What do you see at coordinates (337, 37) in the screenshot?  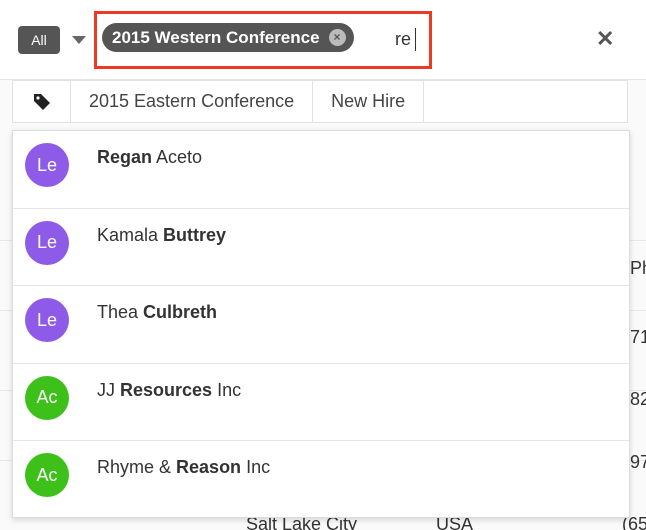 I see `remove-tag-icon: ×` at bounding box center [337, 37].